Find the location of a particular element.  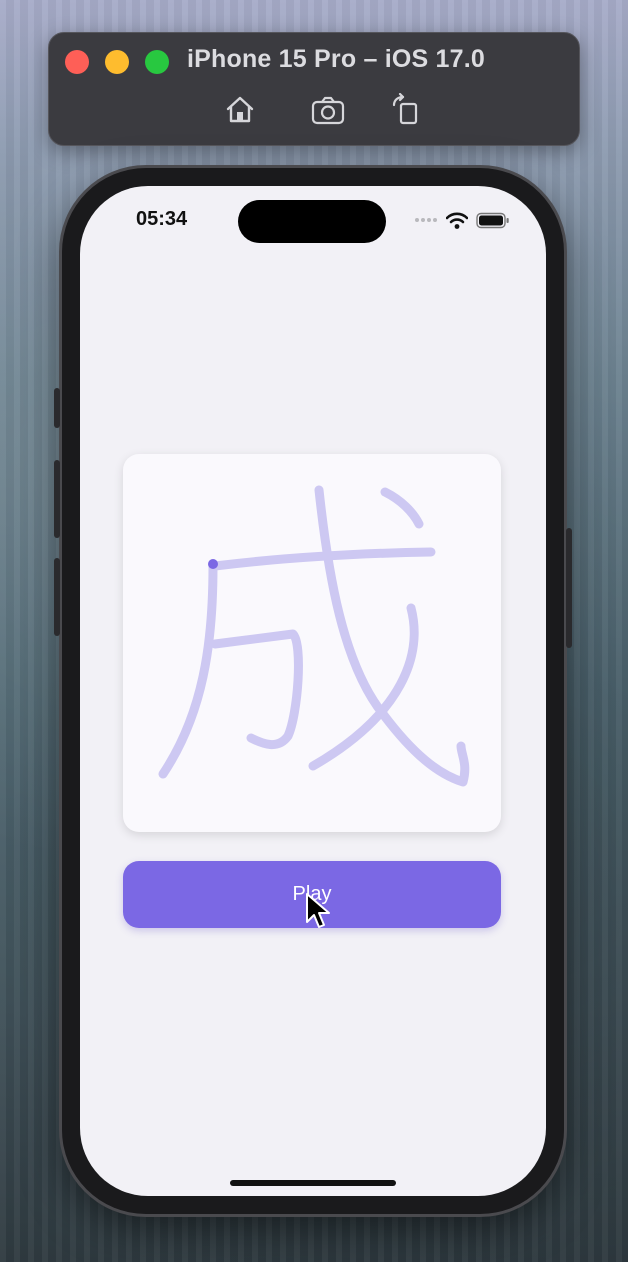

rotate-button is located at coordinates (406, 109).